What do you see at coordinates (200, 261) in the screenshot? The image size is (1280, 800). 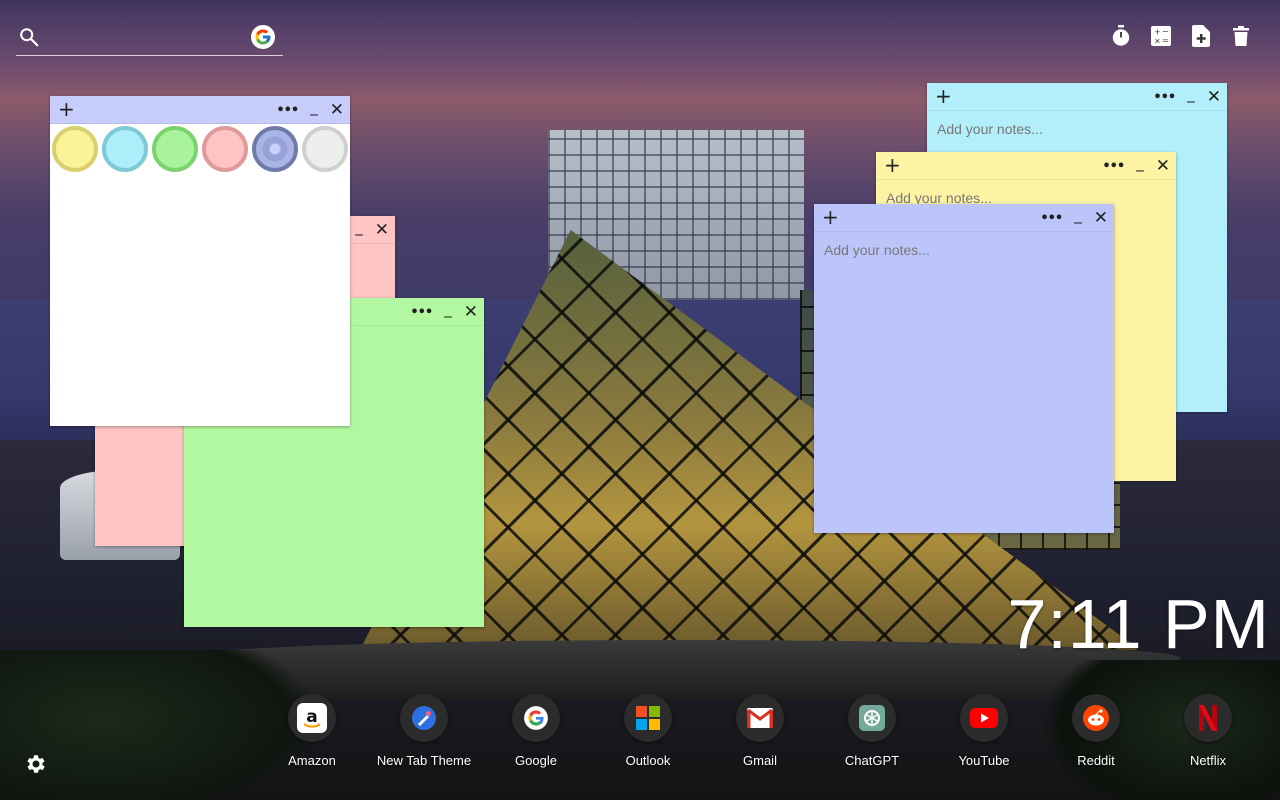 I see `sticky-note-color-picker: + ••• _ ✕` at bounding box center [200, 261].